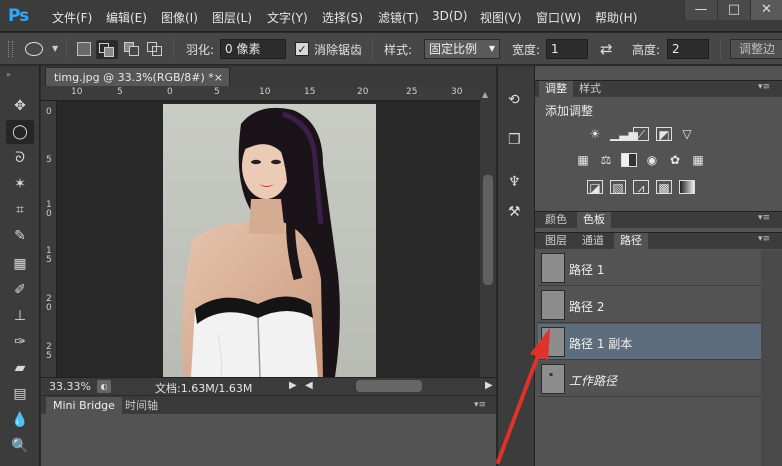 Image resolution: width=782 pixels, height=466 pixels. Describe the element at coordinates (84, 405) in the screenshot. I see `tab-mini-bridge: Mini Bridge` at that location.